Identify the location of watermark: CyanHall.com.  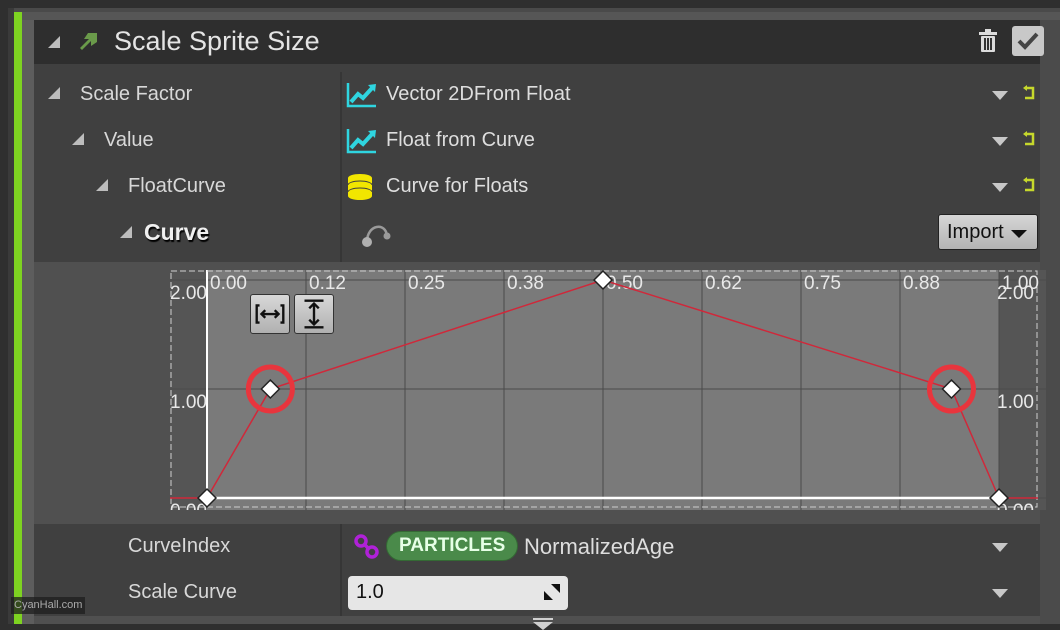
(48, 605).